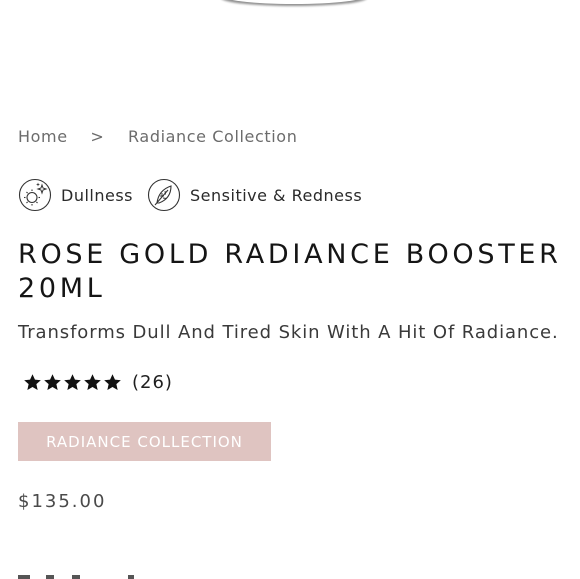 The width and height of the screenshot is (580, 579). Describe the element at coordinates (164, 195) in the screenshot. I see `feather-leaf-icon` at that location.